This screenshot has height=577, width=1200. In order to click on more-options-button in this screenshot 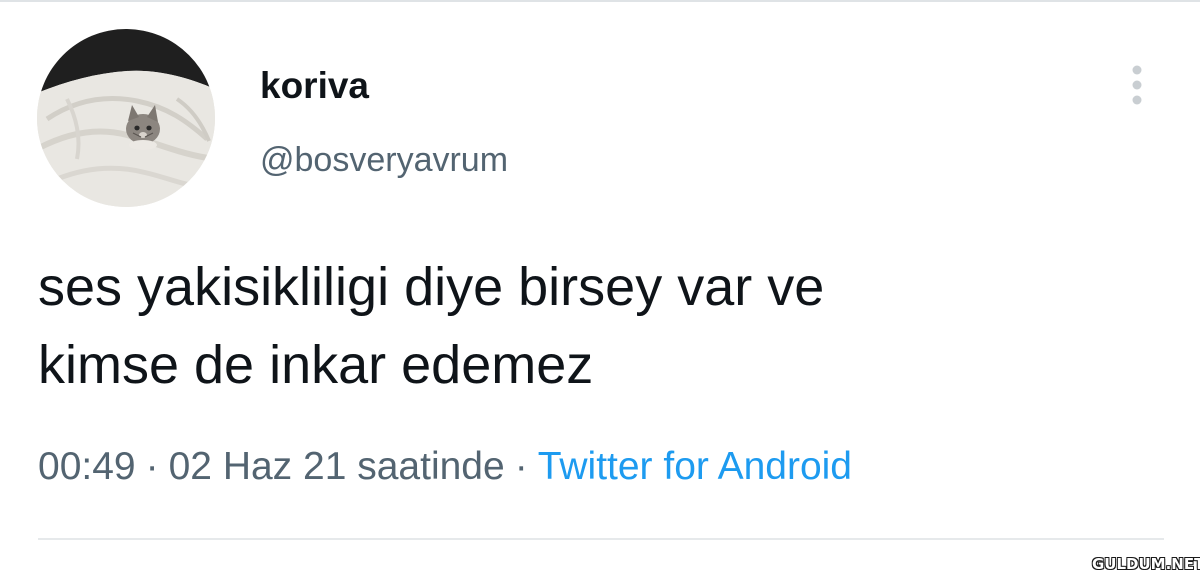, I will do `click(1137, 85)`.